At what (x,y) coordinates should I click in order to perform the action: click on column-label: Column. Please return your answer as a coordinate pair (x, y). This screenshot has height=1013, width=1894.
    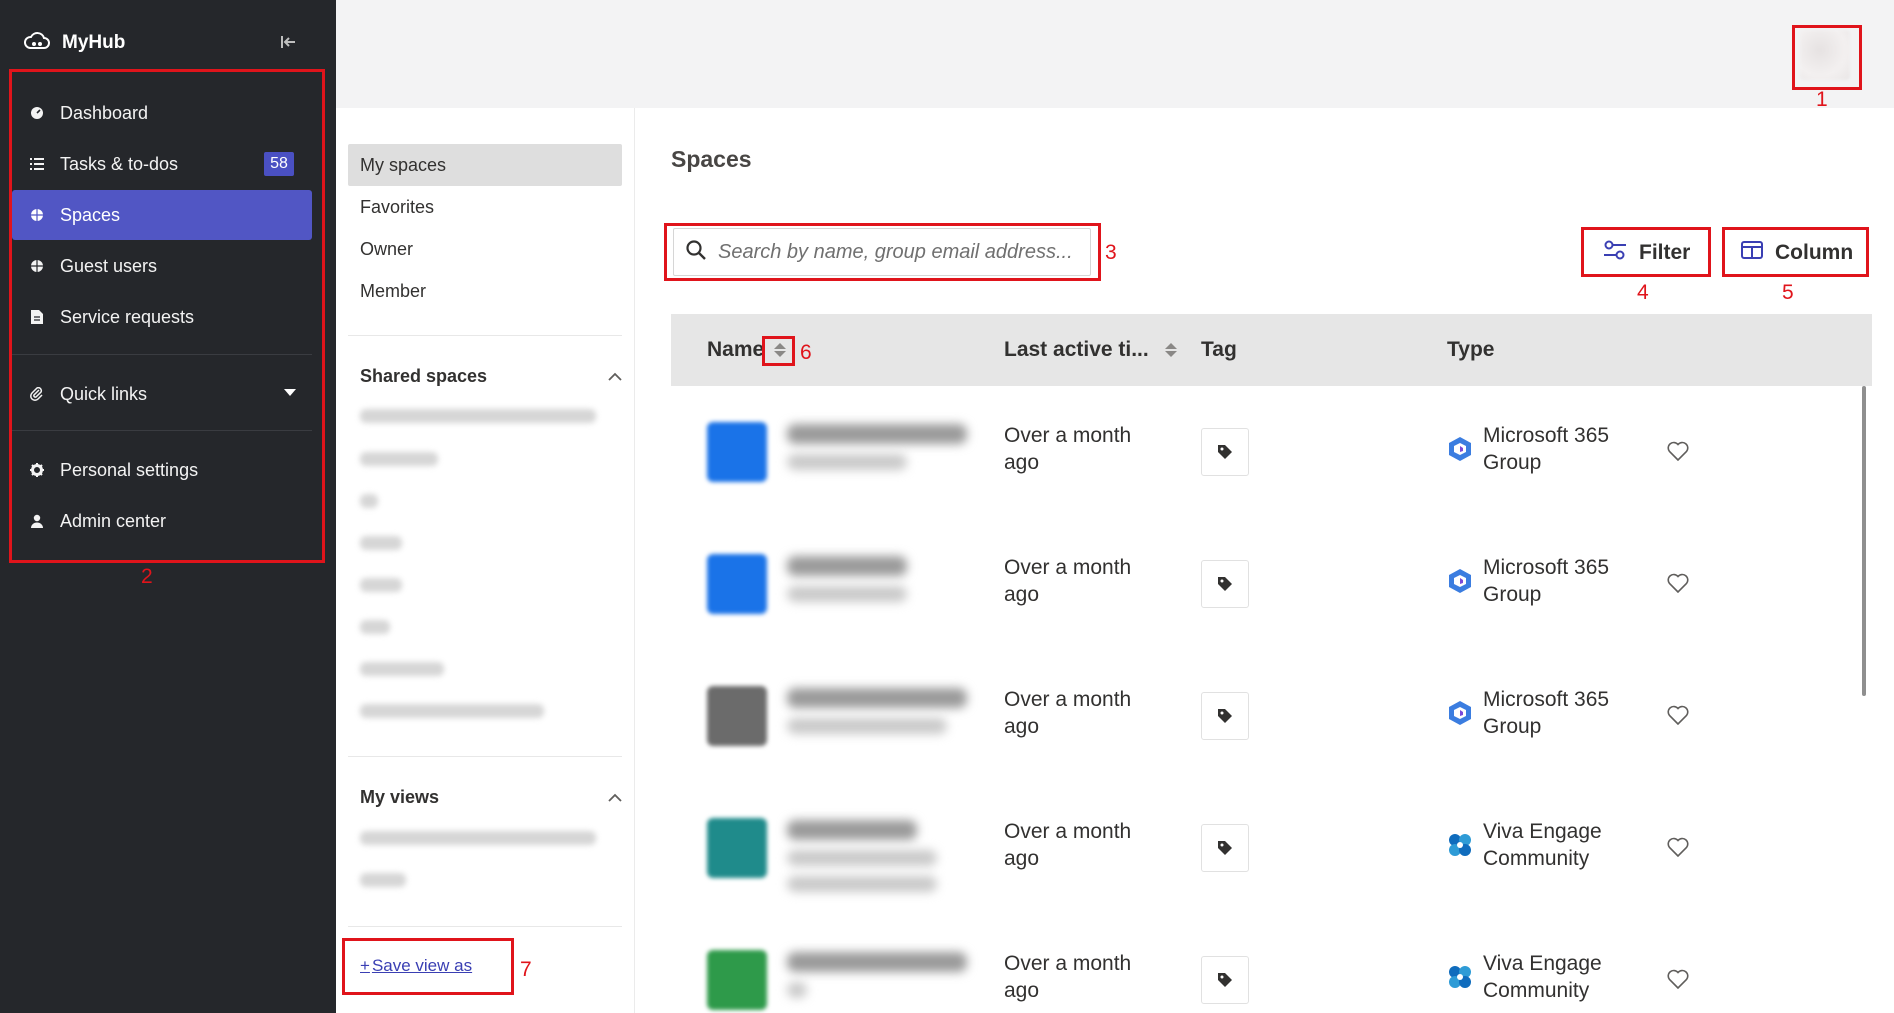
    Looking at the image, I should click on (1814, 252).